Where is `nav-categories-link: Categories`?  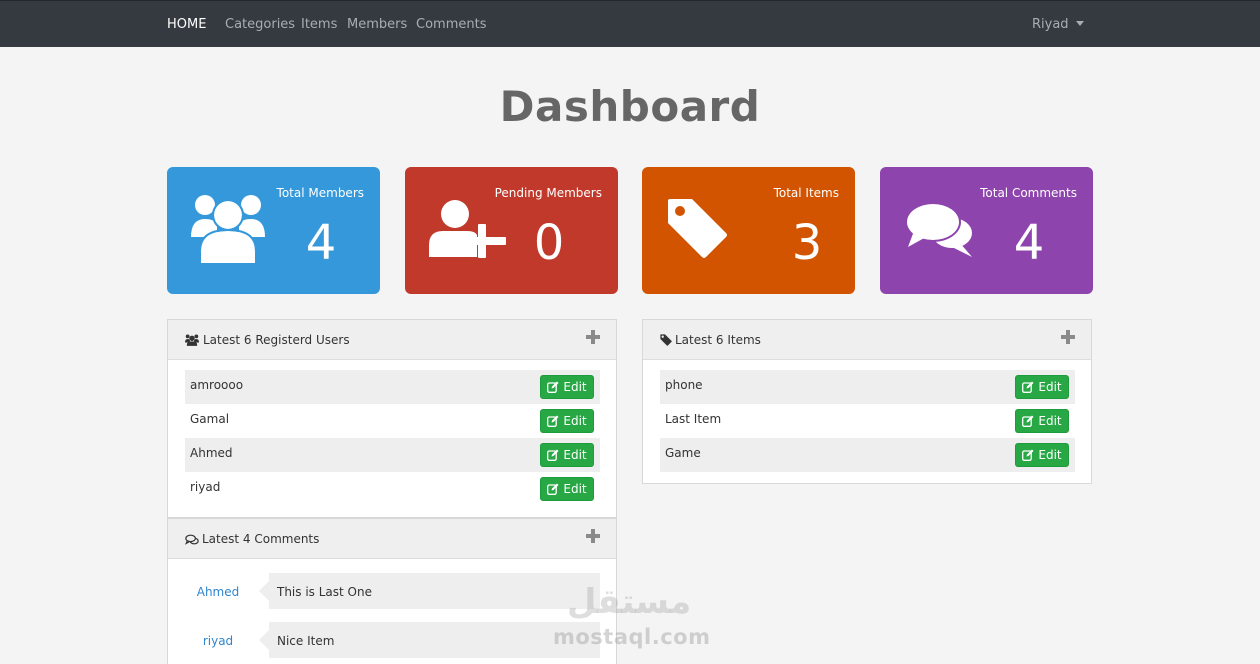
nav-categories-link: Categories is located at coordinates (260, 24).